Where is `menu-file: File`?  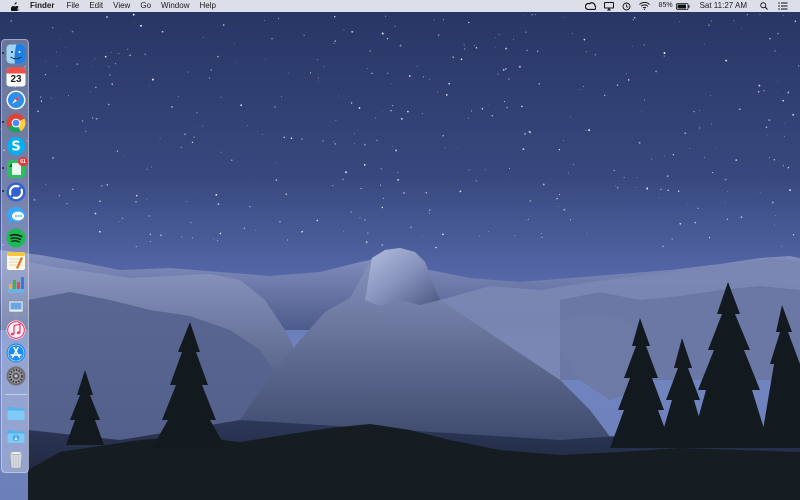
menu-file: File is located at coordinates (72, 6).